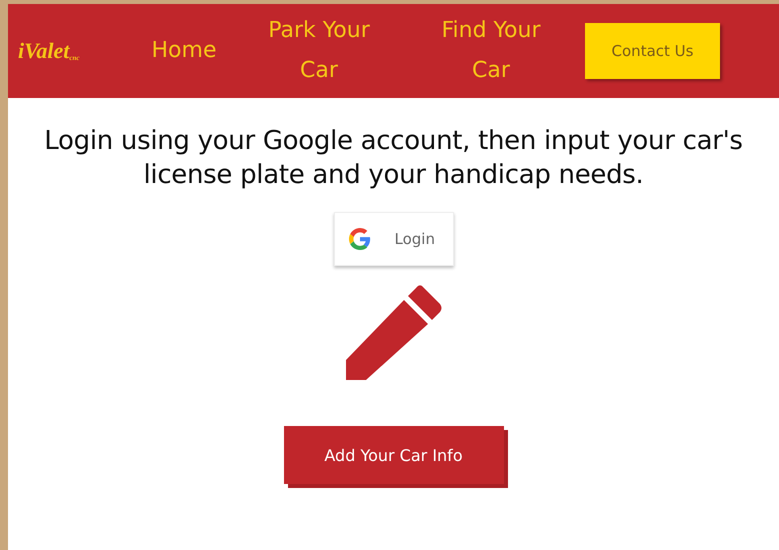 The image size is (779, 550). I want to click on nav-link: Park Your Car, so click(319, 51).